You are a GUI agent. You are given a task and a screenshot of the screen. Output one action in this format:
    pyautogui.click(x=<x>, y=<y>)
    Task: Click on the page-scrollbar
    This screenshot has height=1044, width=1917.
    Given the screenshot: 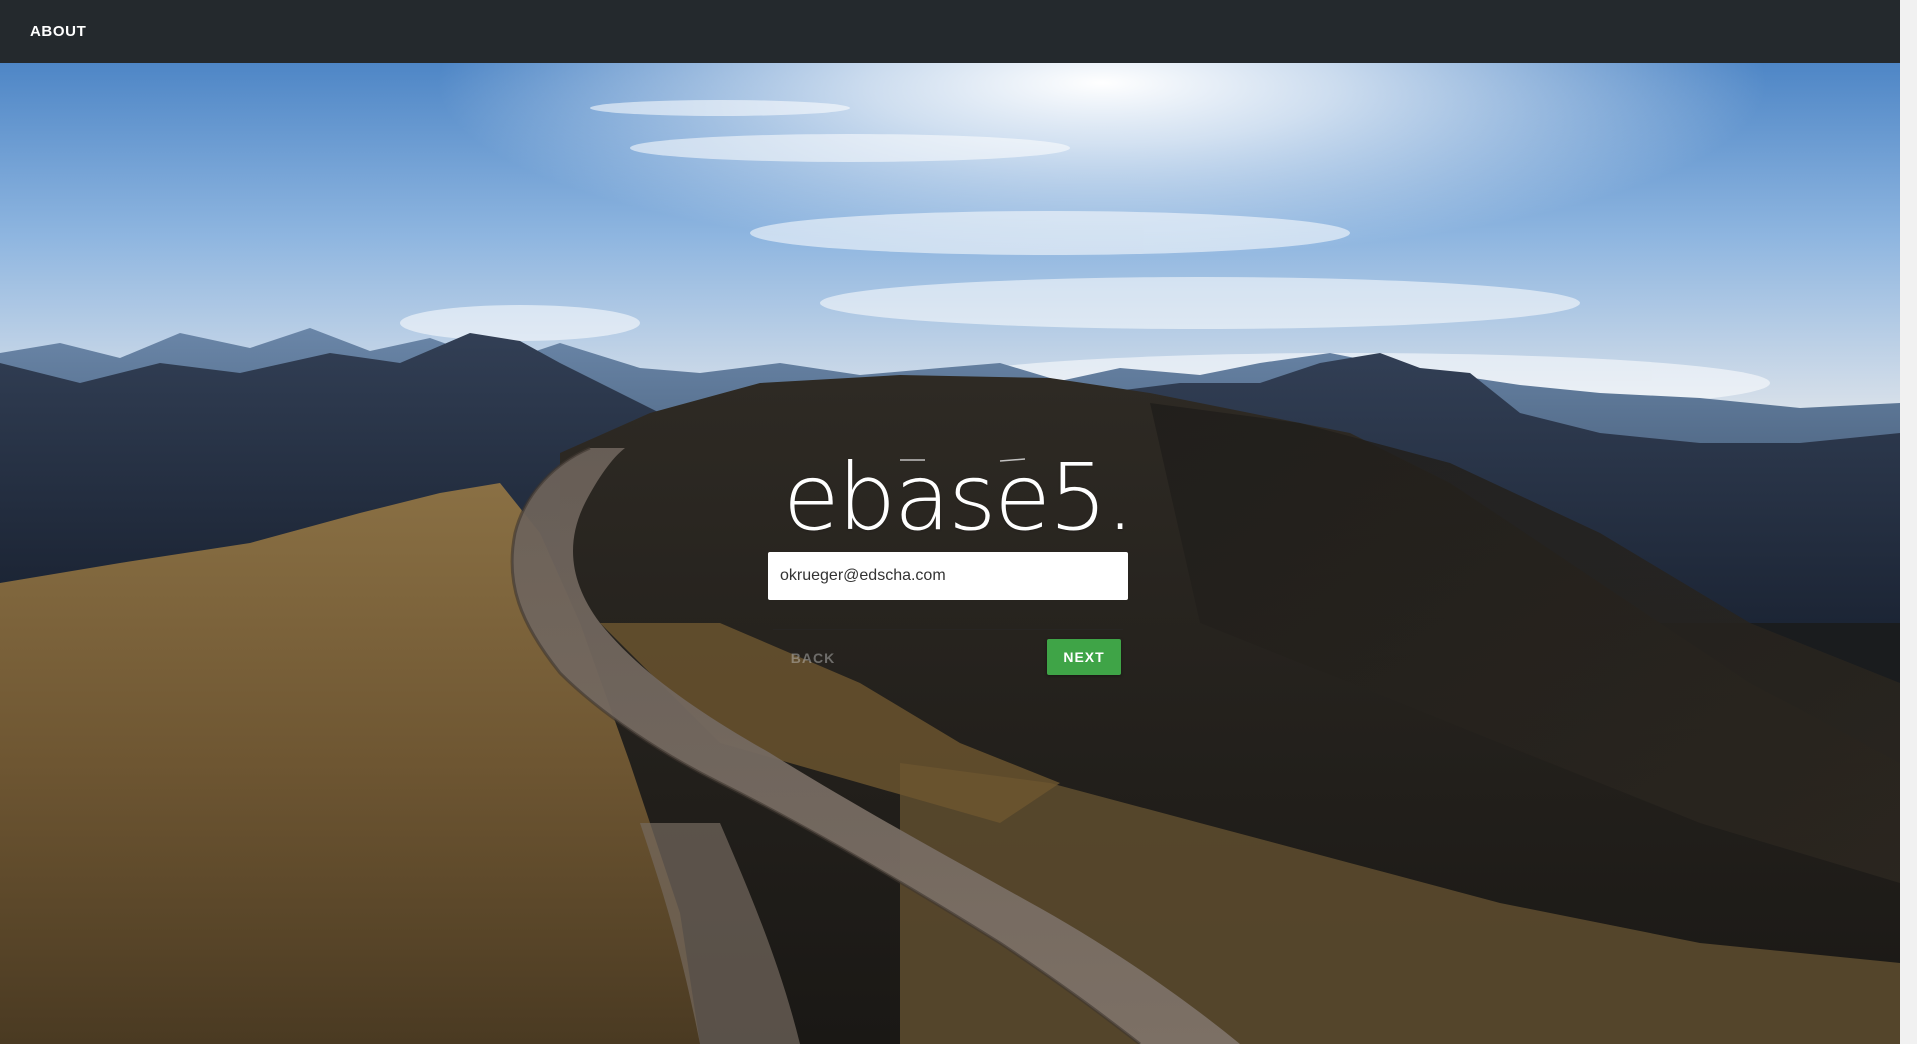 What is the action you would take?
    pyautogui.click(x=1908, y=522)
    